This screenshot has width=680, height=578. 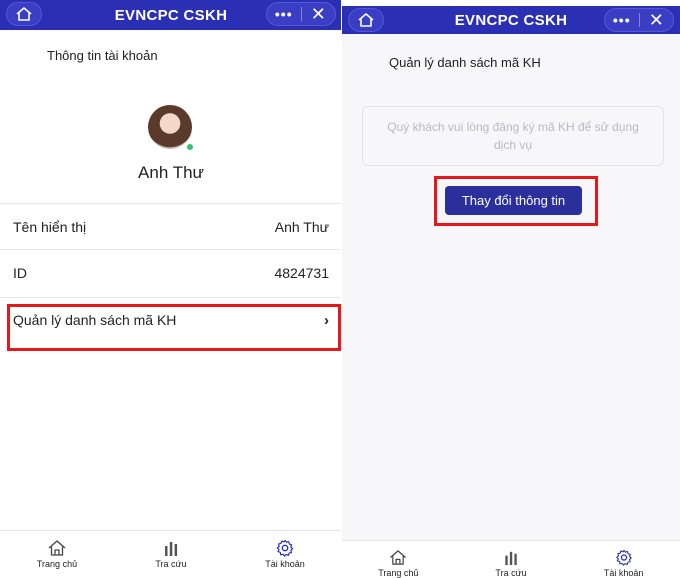 I want to click on id-label: ID, so click(x=20, y=273).